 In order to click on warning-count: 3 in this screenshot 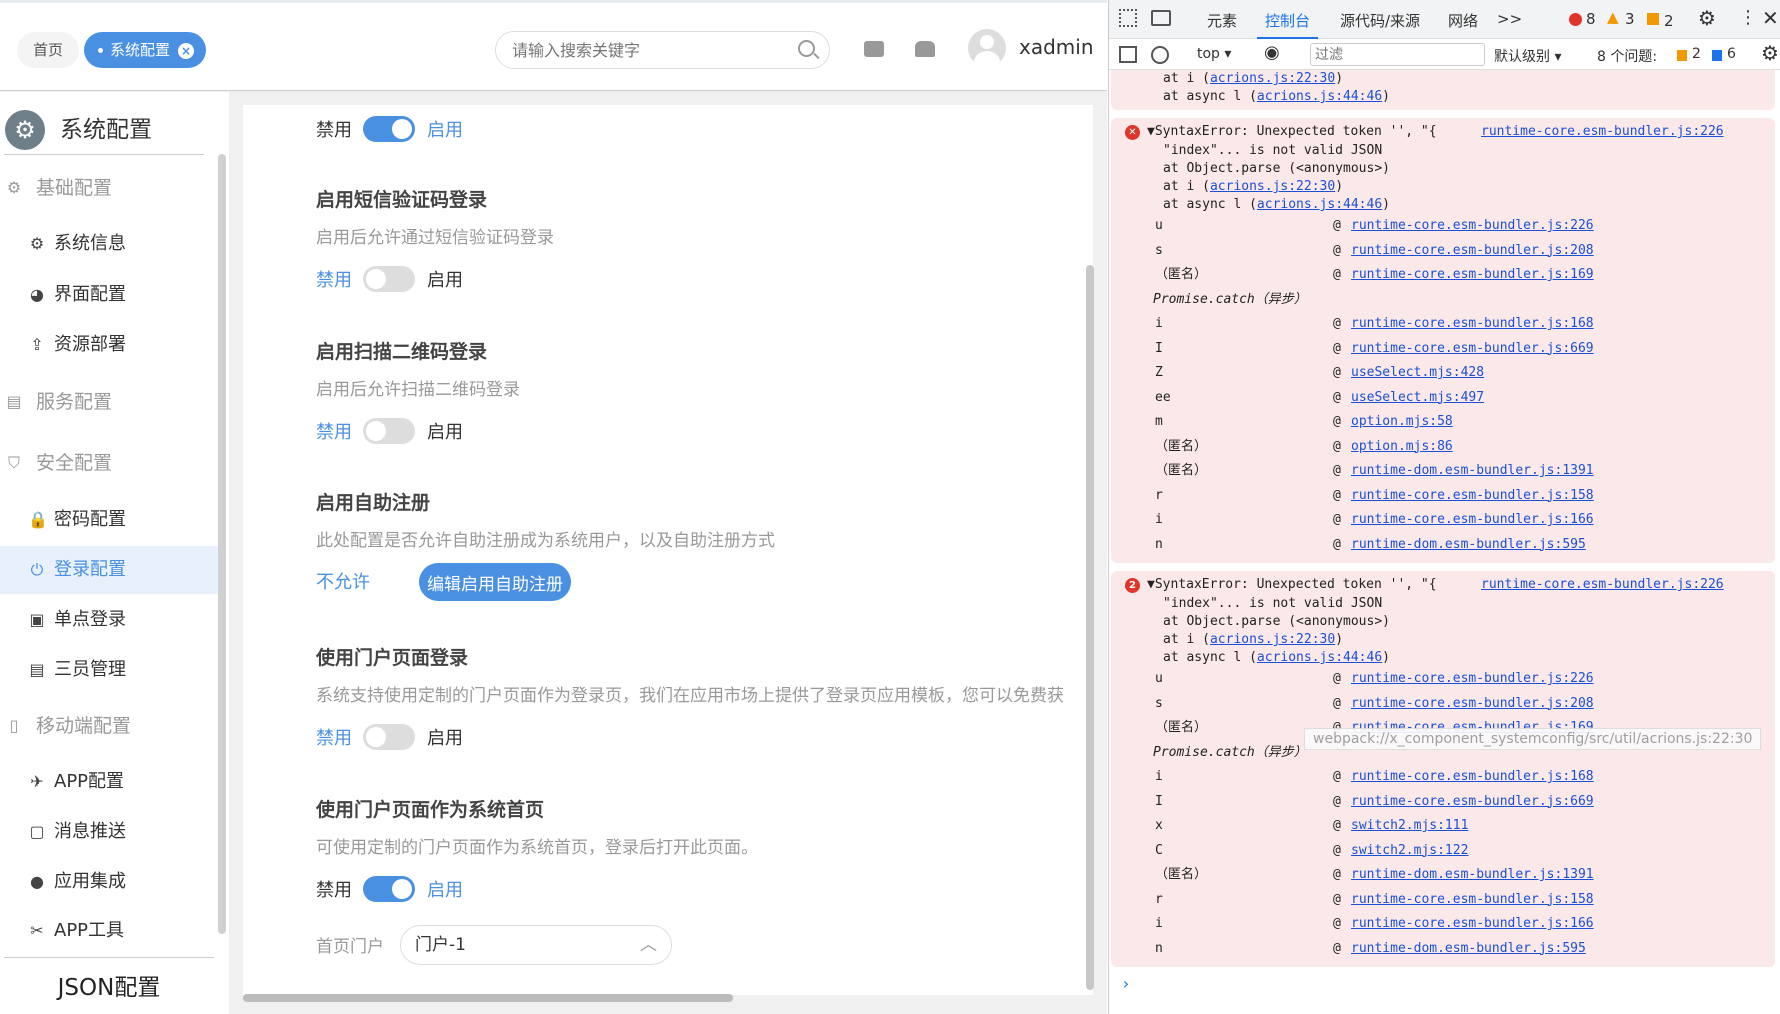, I will do `click(1630, 19)`.